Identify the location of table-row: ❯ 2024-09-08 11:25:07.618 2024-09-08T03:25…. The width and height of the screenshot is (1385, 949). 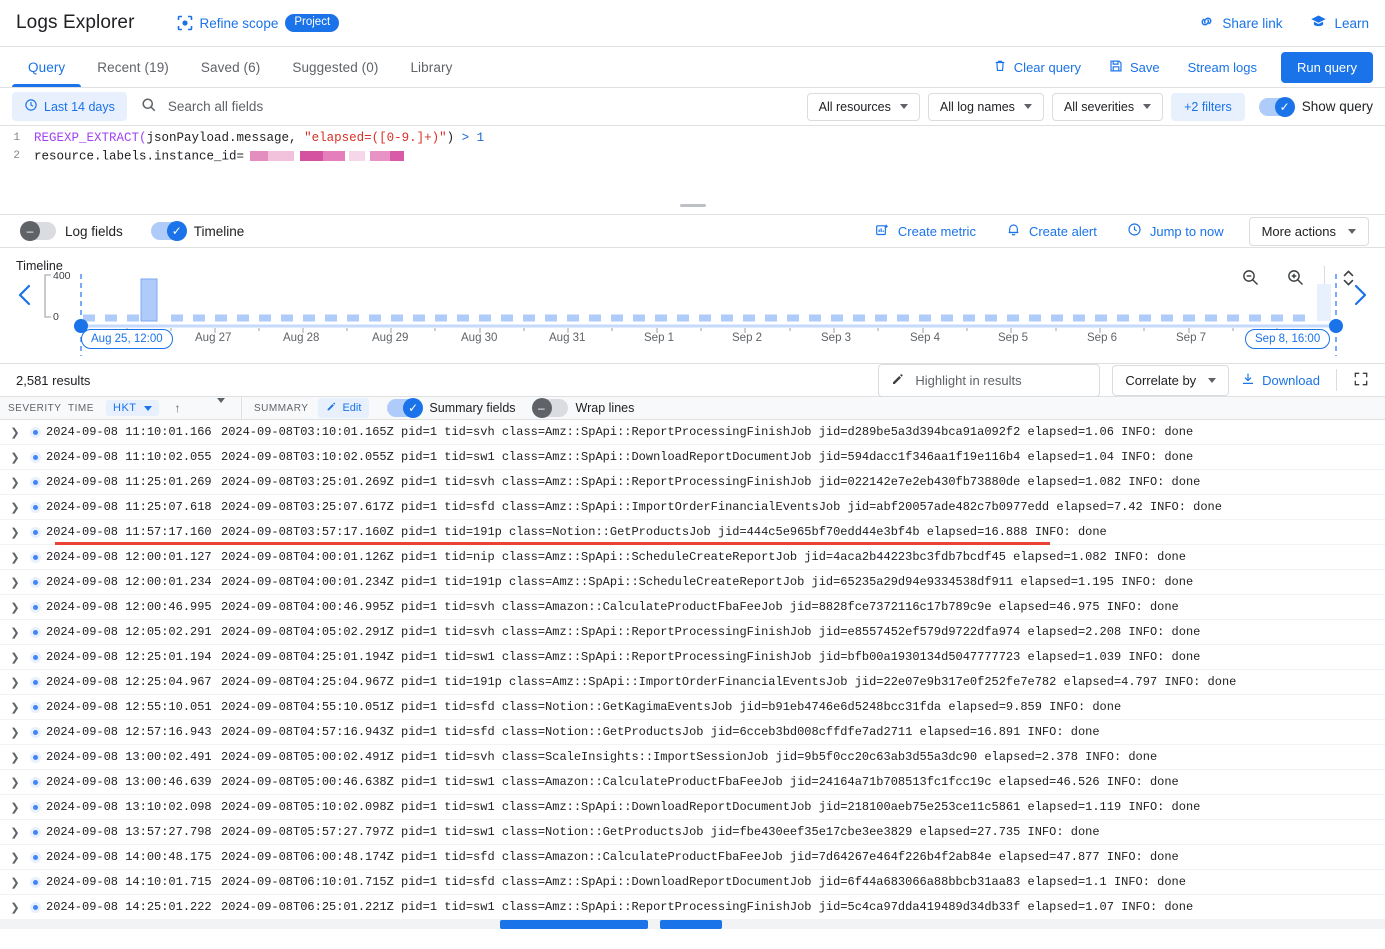
(692, 507).